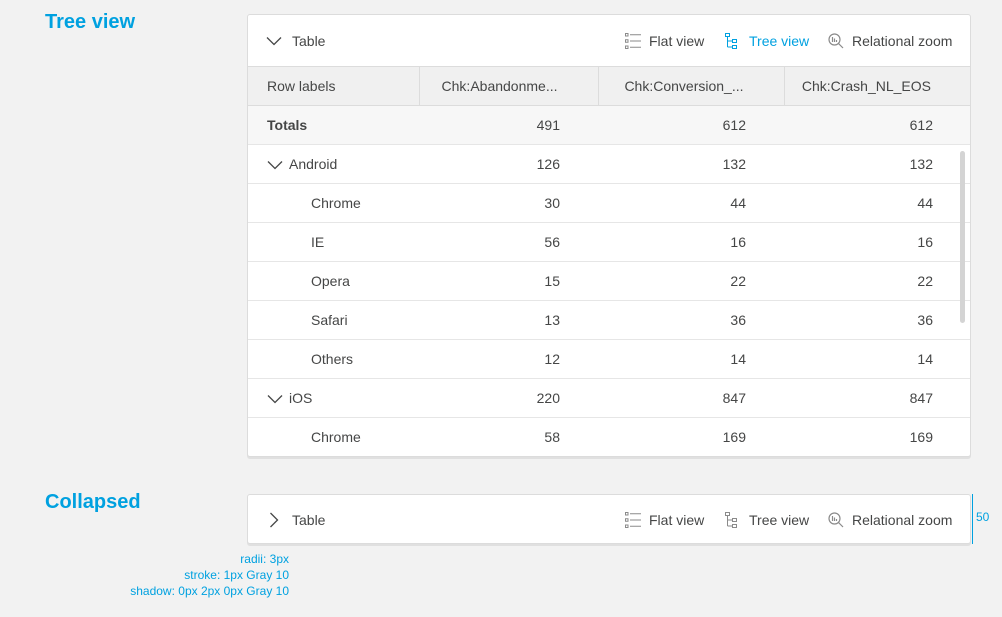 The width and height of the screenshot is (1002, 617). I want to click on table-row-group: Android 126 132 132, so click(609, 164).